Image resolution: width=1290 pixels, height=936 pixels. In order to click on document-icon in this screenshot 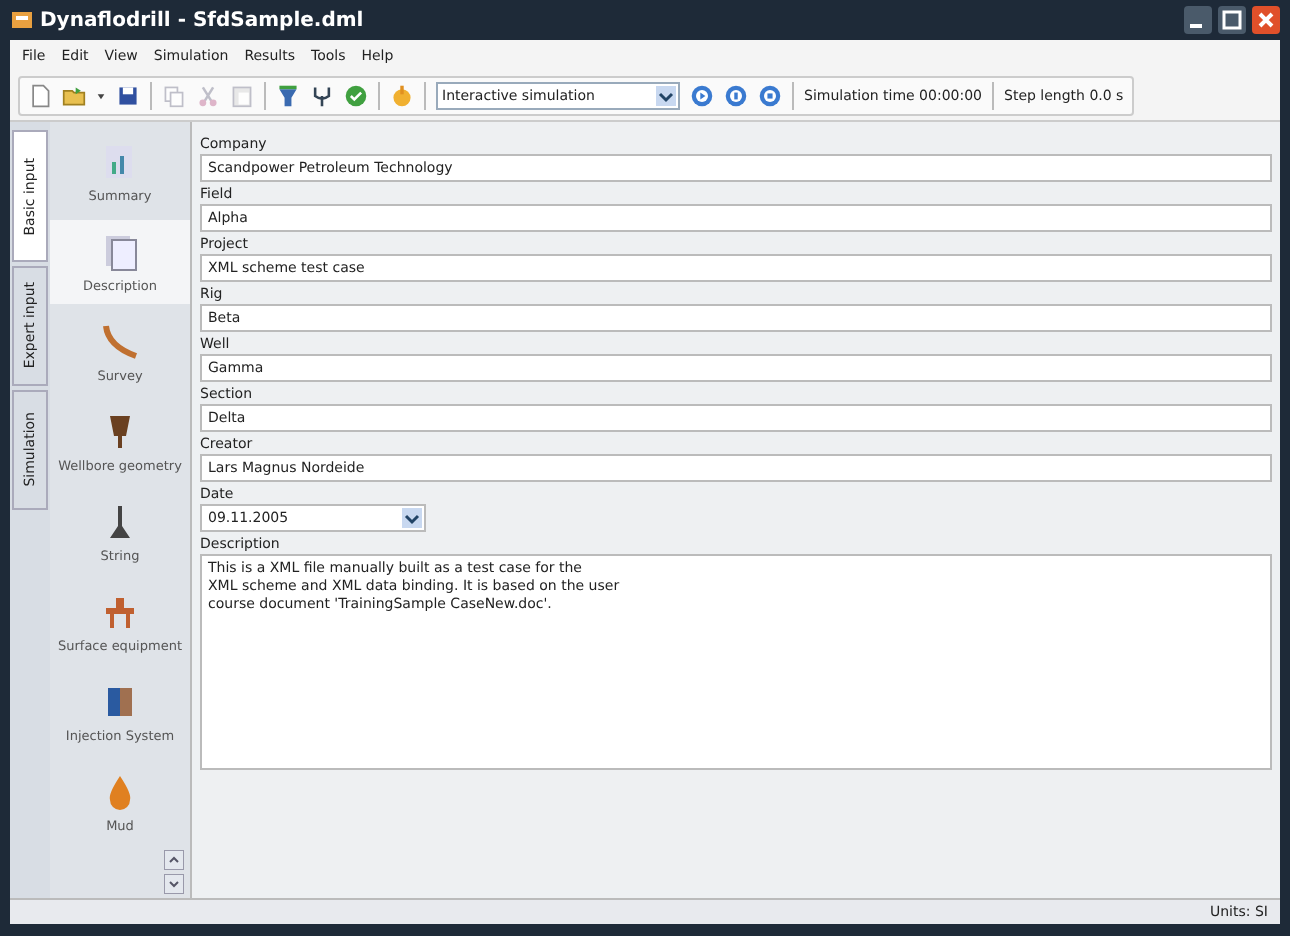, I will do `click(120, 251)`.